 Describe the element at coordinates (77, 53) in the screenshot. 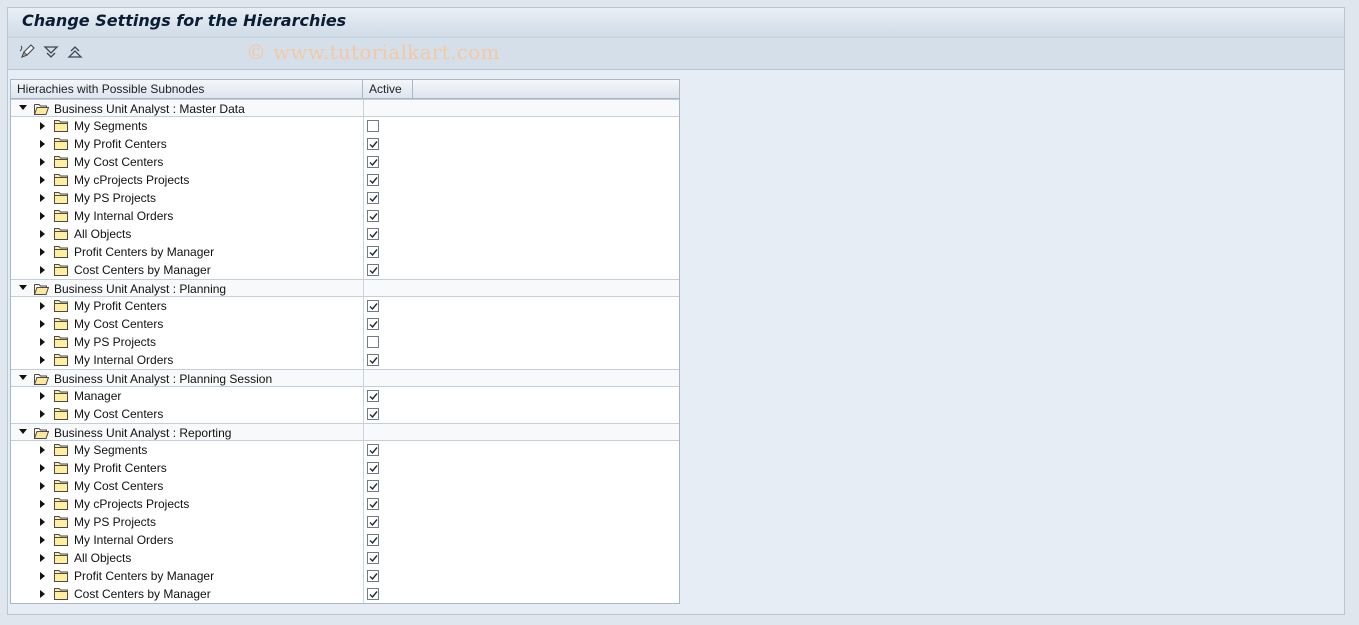

I see `collapse-all-icon` at that location.